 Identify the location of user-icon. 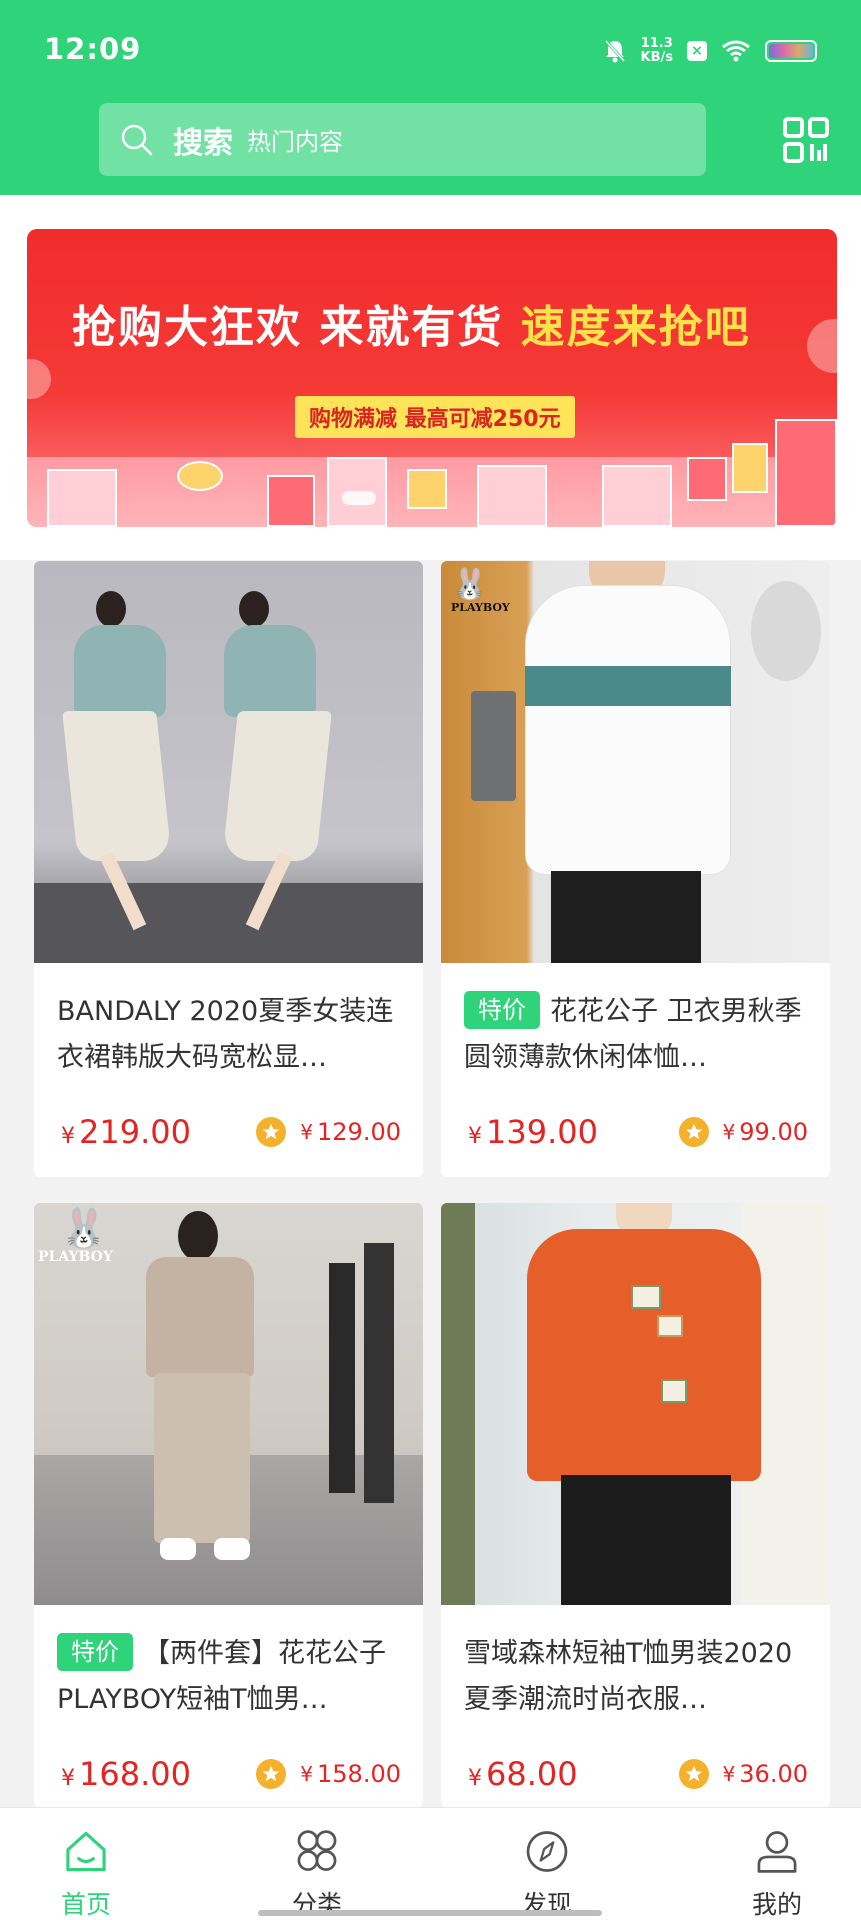
(777, 1852).